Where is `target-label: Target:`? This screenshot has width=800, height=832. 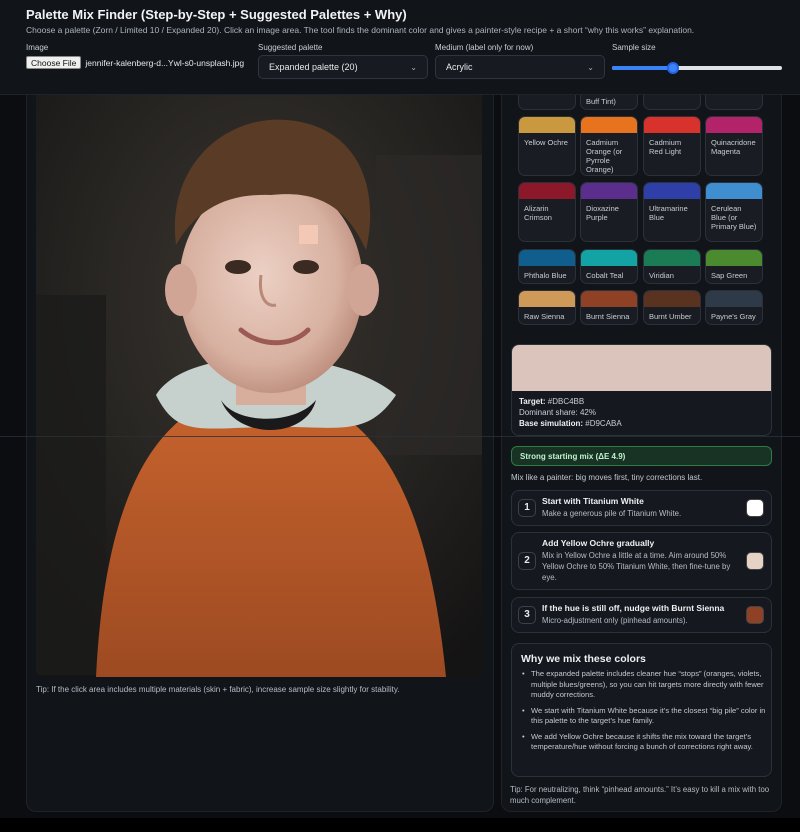 target-label: Target: is located at coordinates (532, 401).